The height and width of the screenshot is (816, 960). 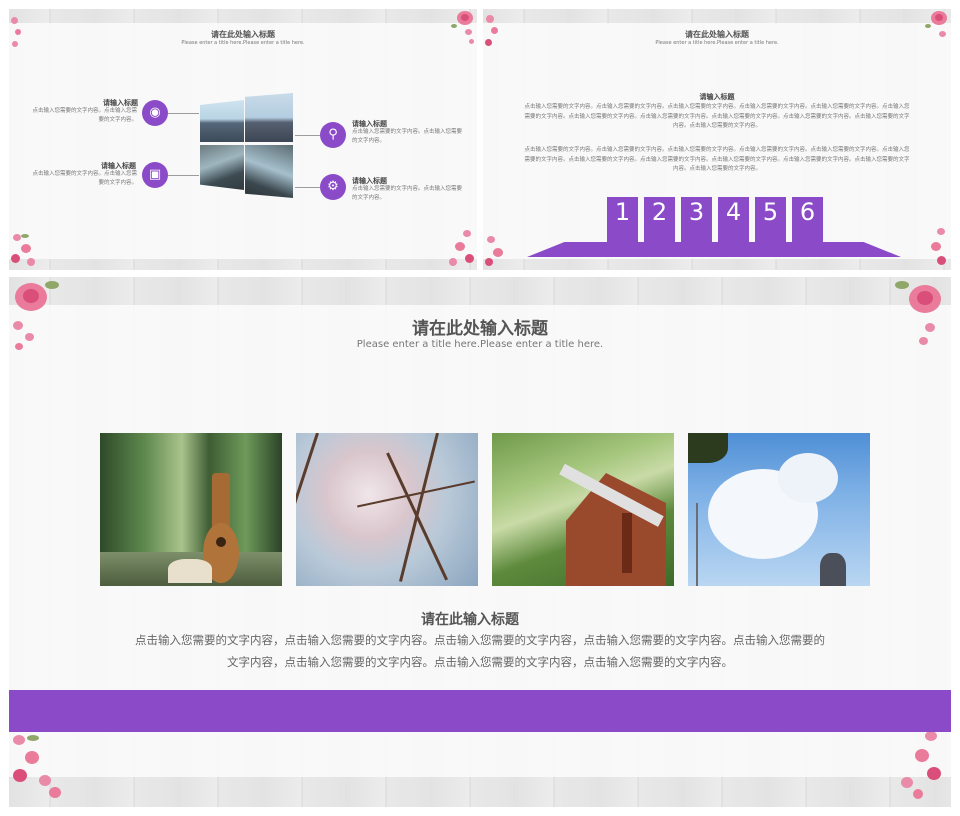 What do you see at coordinates (333, 135) in the screenshot?
I see `key-icon: ⚲` at bounding box center [333, 135].